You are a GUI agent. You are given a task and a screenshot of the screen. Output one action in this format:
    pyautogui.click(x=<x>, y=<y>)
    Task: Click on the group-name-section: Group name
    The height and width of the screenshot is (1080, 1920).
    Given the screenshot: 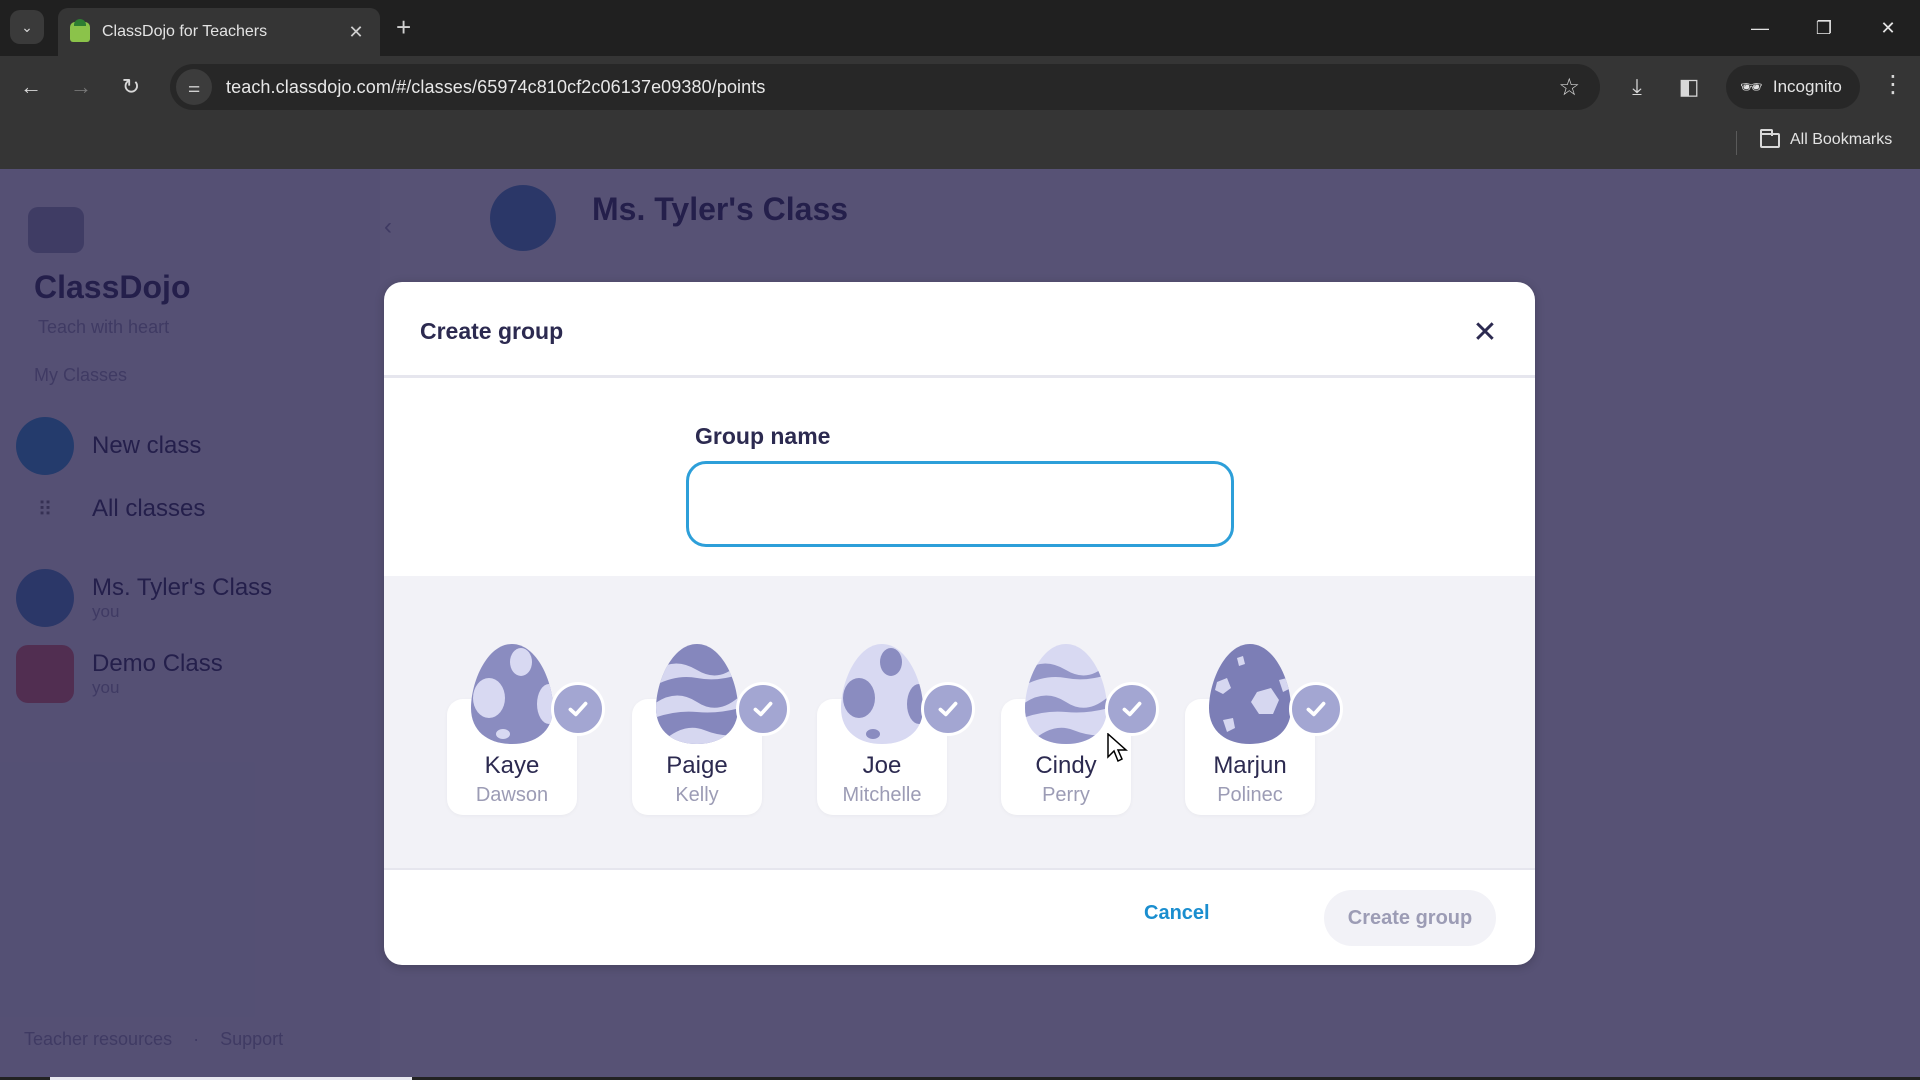 What is the action you would take?
    pyautogui.click(x=959, y=477)
    